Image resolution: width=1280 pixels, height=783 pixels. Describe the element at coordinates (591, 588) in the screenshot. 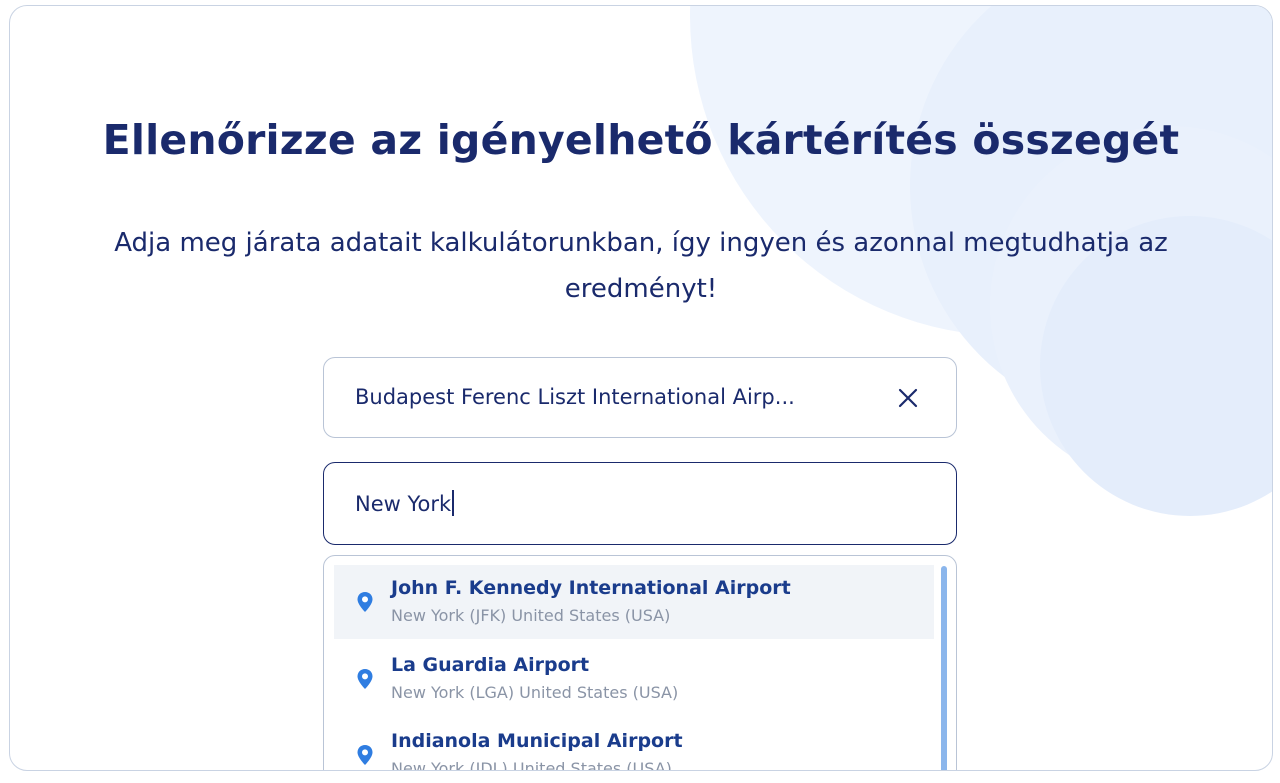

I see `suggestion-name: John F. Kennedy International Airport` at that location.